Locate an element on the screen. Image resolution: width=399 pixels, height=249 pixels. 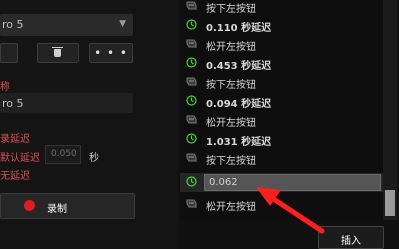
record-dot-icon is located at coordinates (29, 205).